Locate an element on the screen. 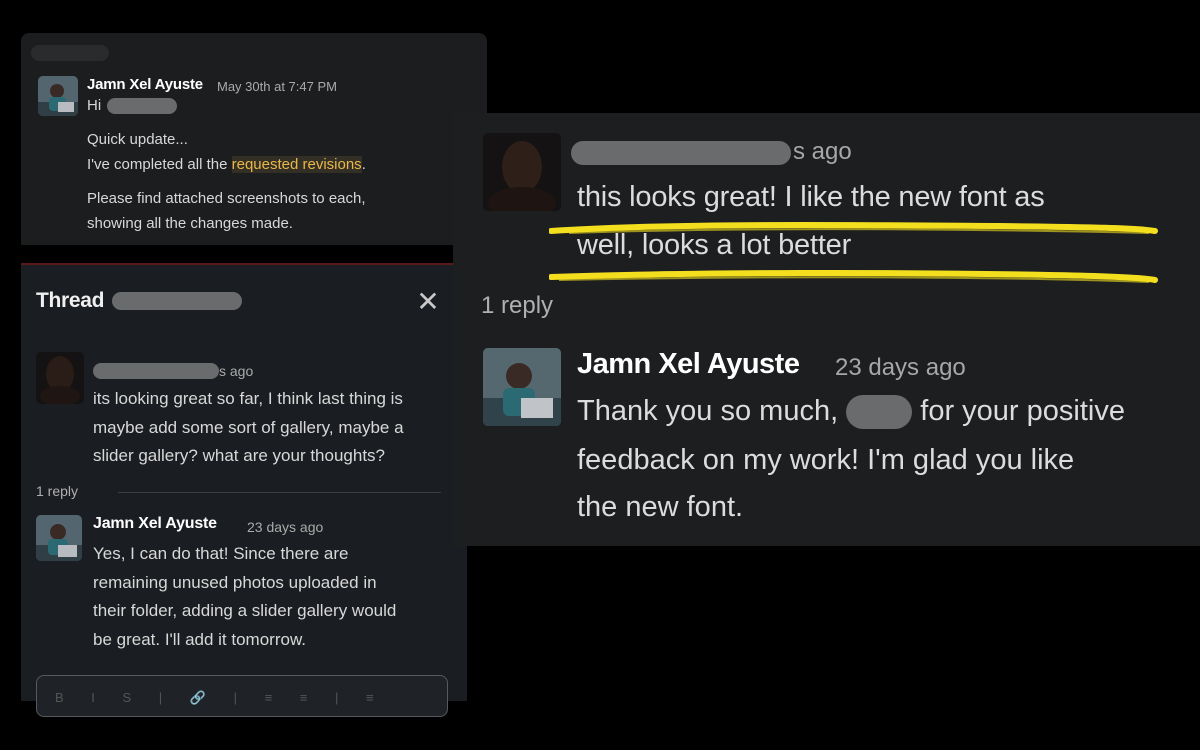  reply-divider: 1 reply is located at coordinates (238, 493).